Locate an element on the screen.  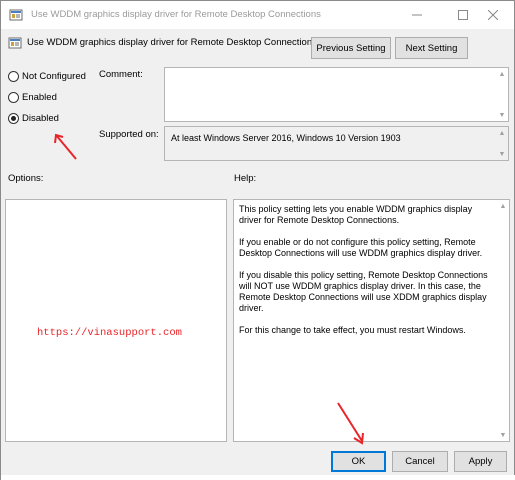
radio-label: Not Configured is located at coordinates (54, 76).